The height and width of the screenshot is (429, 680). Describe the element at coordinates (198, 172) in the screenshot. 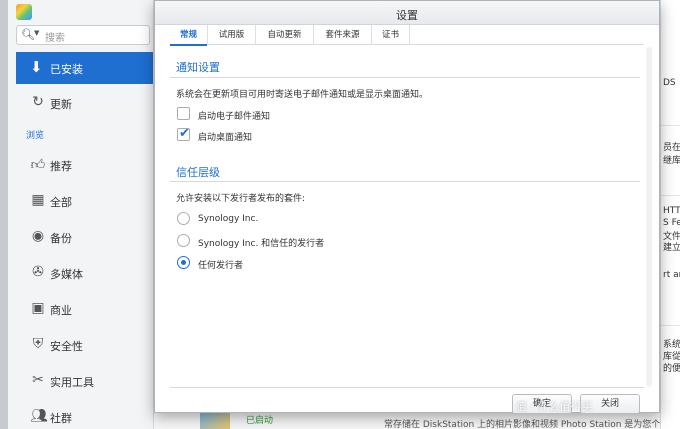

I see `section-title-trust-level: 信任层级` at that location.